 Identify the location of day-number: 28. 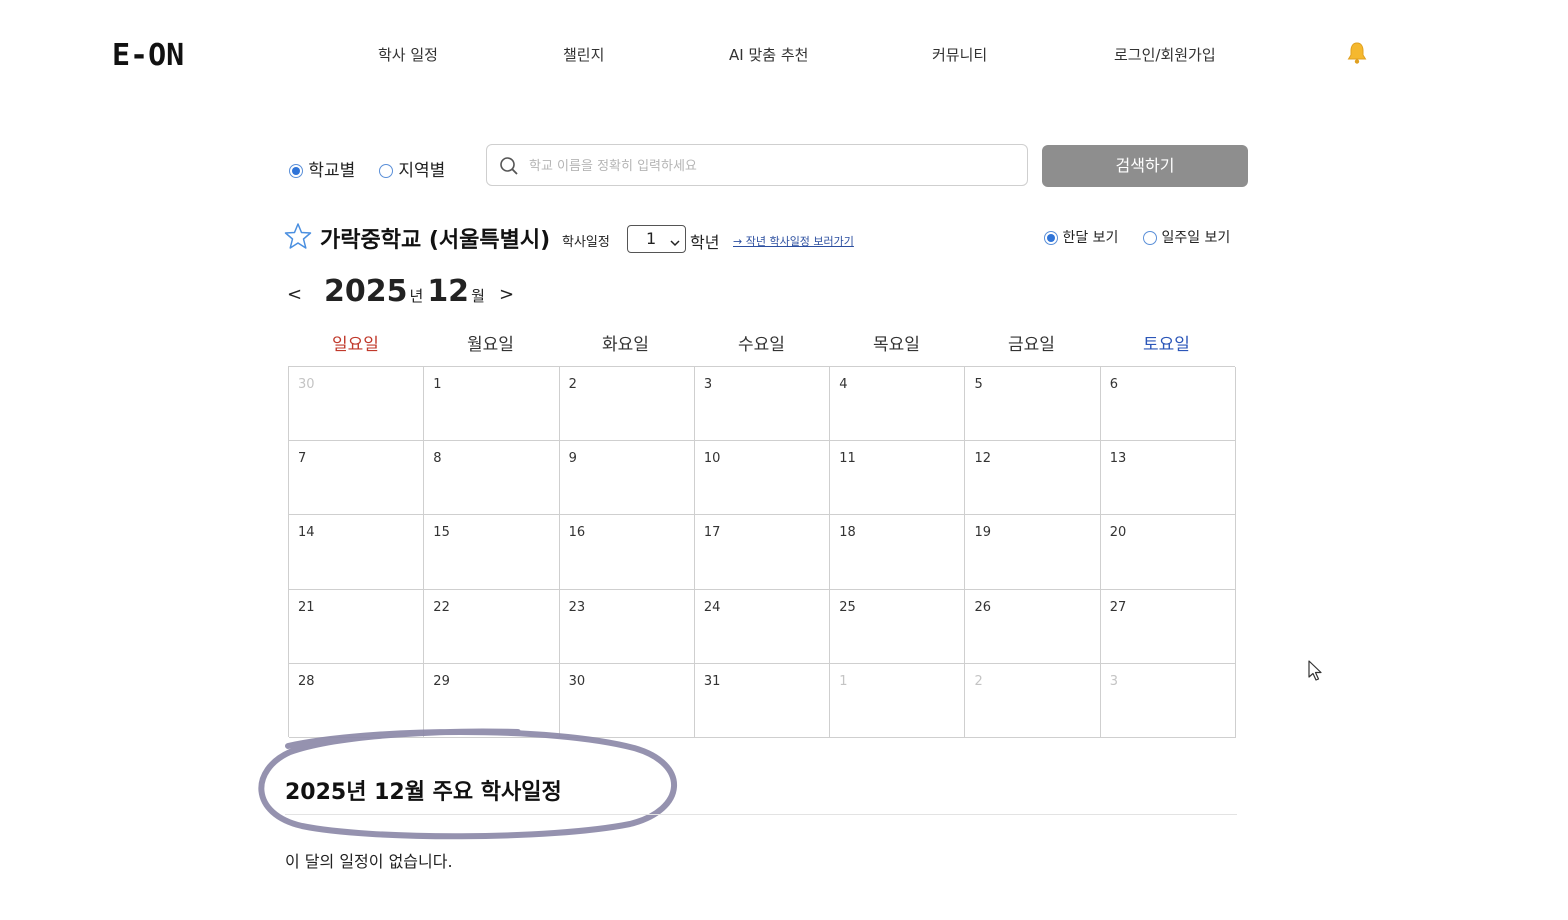
(306, 681).